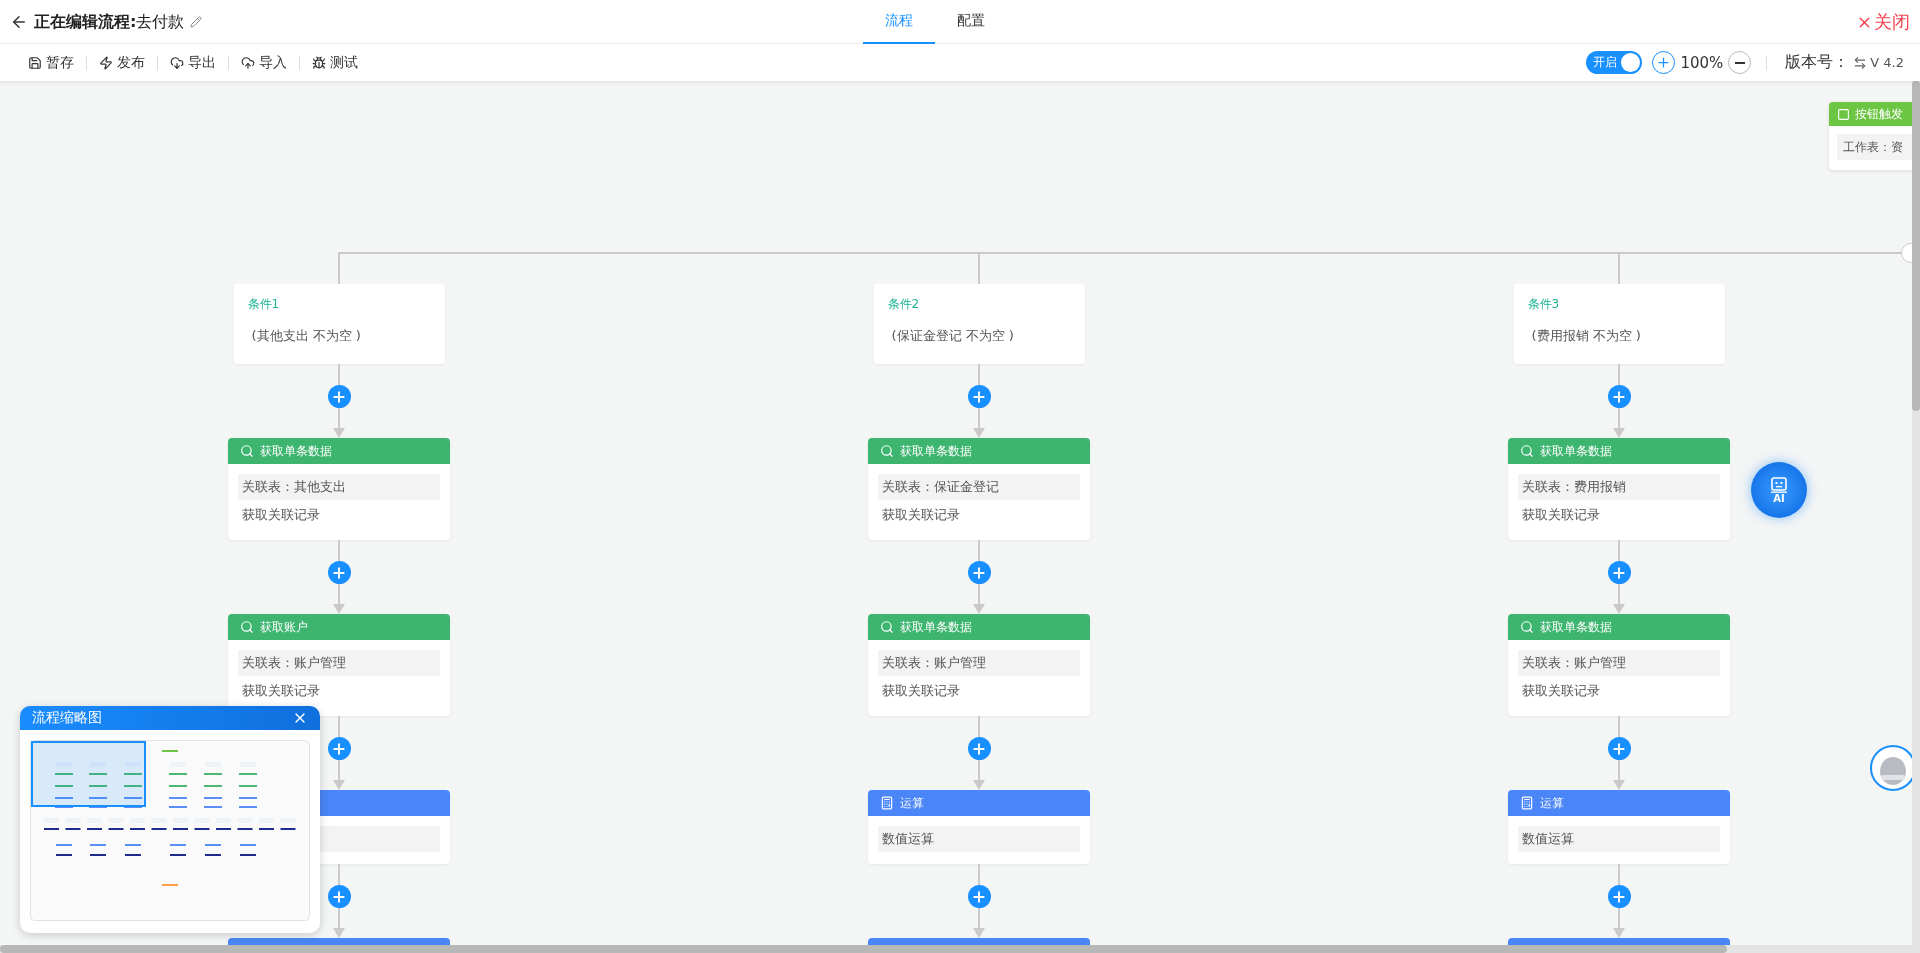 The image size is (1920, 953). I want to click on condition-card: 条件1 (其他支出 不为空 ), so click(339, 324).